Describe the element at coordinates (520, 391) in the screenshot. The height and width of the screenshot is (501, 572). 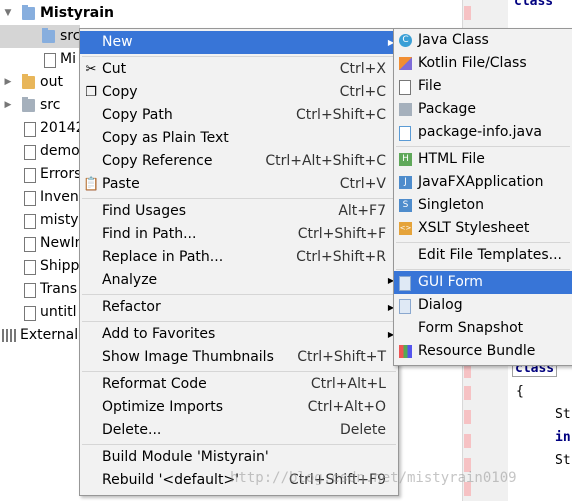
I see `code-brace: {` at that location.